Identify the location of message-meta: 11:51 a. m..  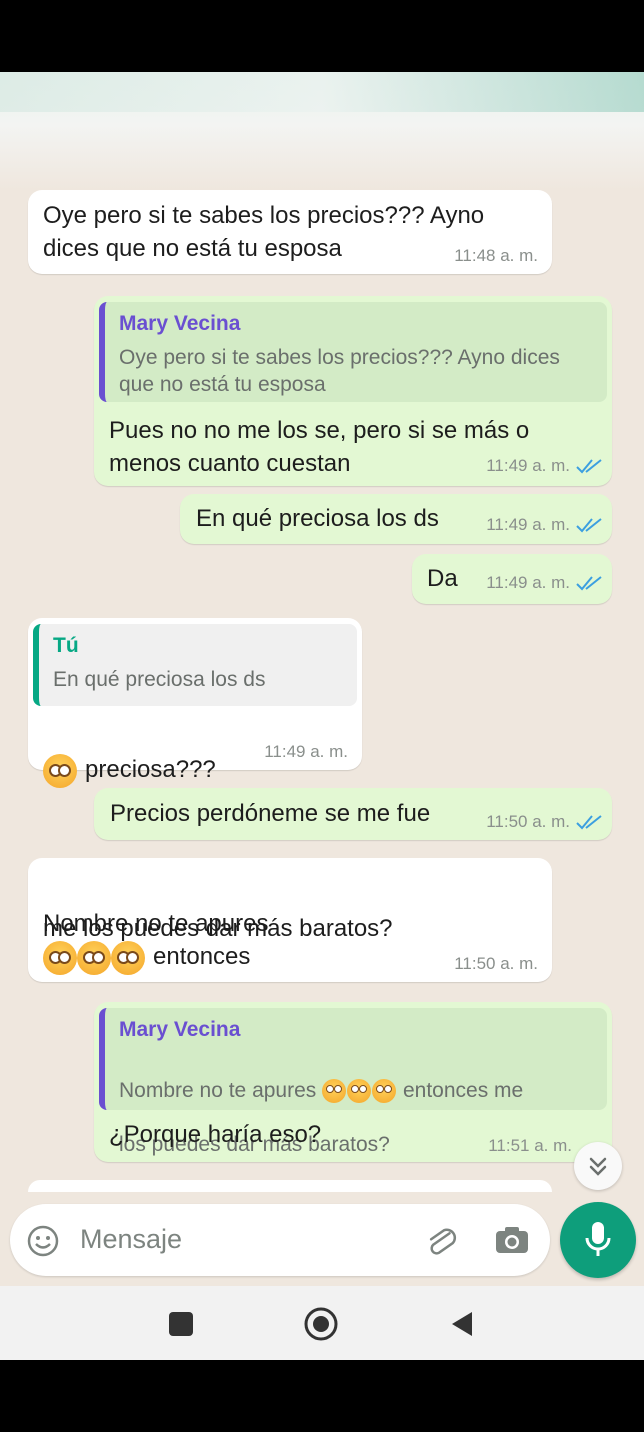
(530, 1146).